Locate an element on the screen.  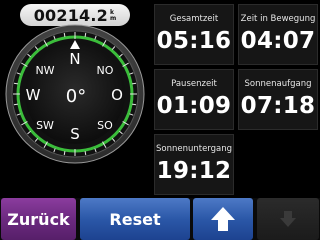
tile-stopped-time: Pausenzeit 01:09 is located at coordinates (194, 99).